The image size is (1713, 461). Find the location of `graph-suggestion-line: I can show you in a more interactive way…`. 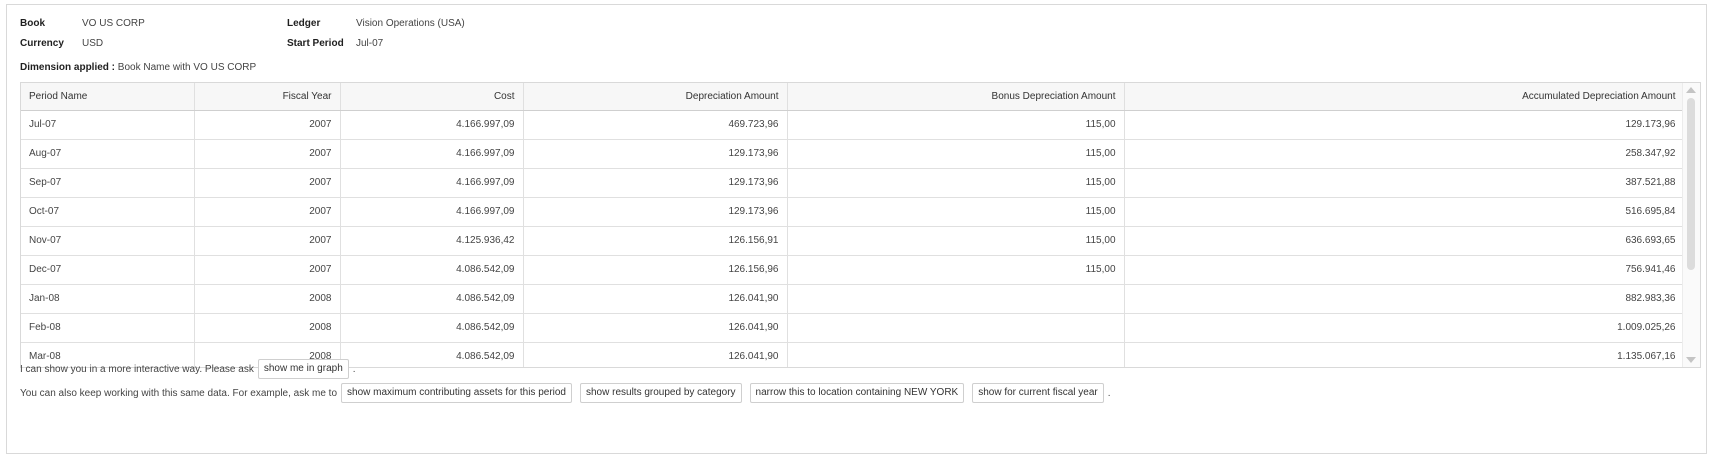

graph-suggestion-line: I can show you in a more interactive way… is located at coordinates (188, 369).